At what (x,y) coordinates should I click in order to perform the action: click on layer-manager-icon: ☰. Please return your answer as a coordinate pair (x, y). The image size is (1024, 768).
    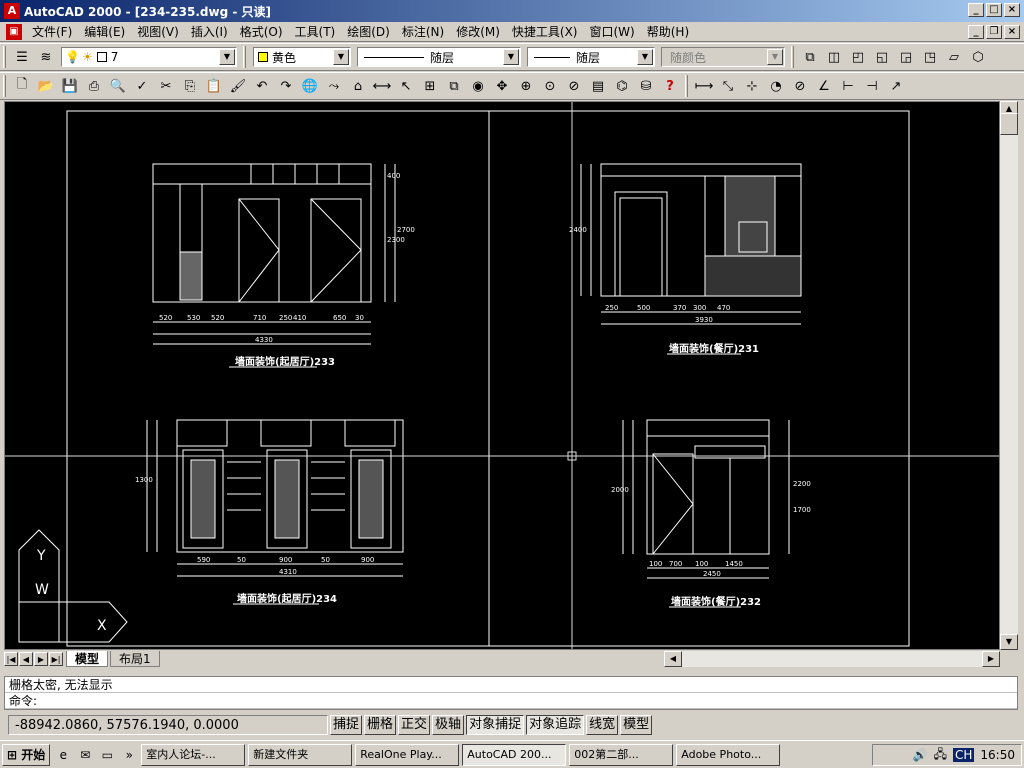
    Looking at the image, I should click on (22, 57).